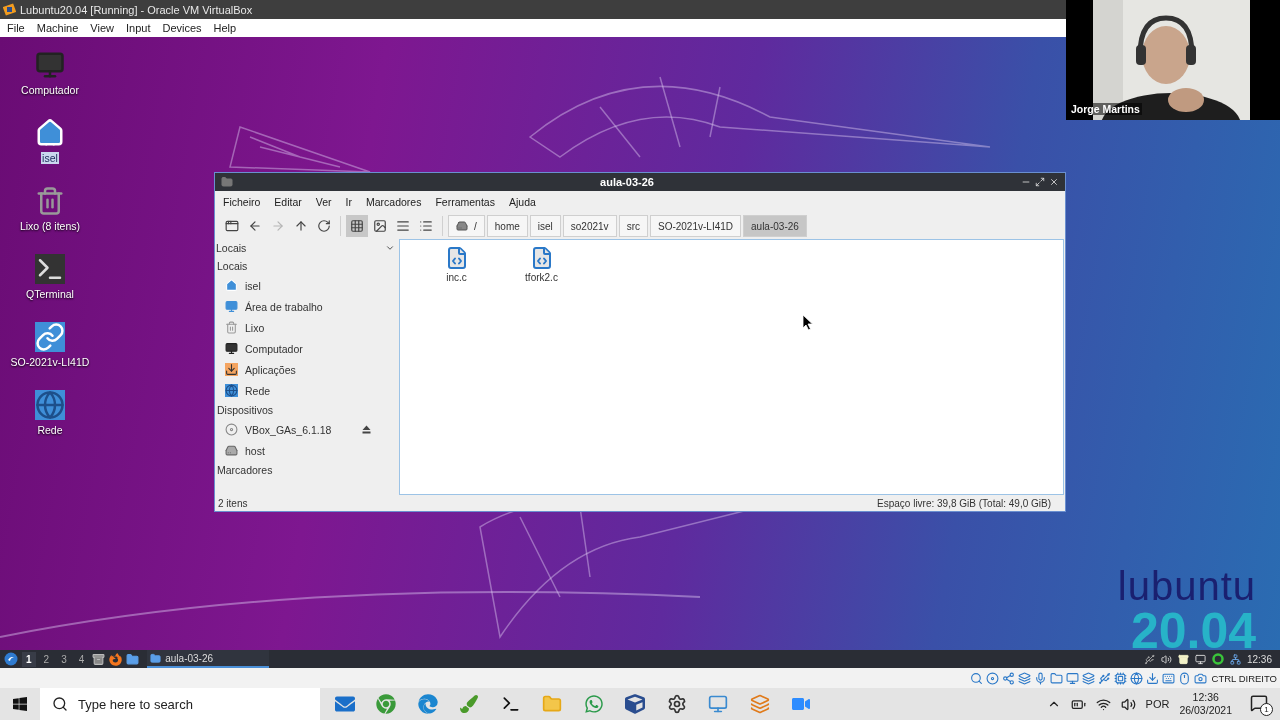 The height and width of the screenshot is (720, 1280). What do you see at coordinates (308, 348) in the screenshot?
I see `sidebar-item: Computador` at bounding box center [308, 348].